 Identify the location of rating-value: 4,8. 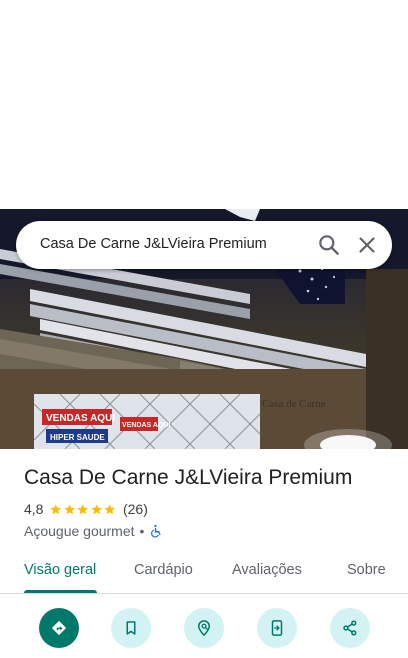
(34, 509).